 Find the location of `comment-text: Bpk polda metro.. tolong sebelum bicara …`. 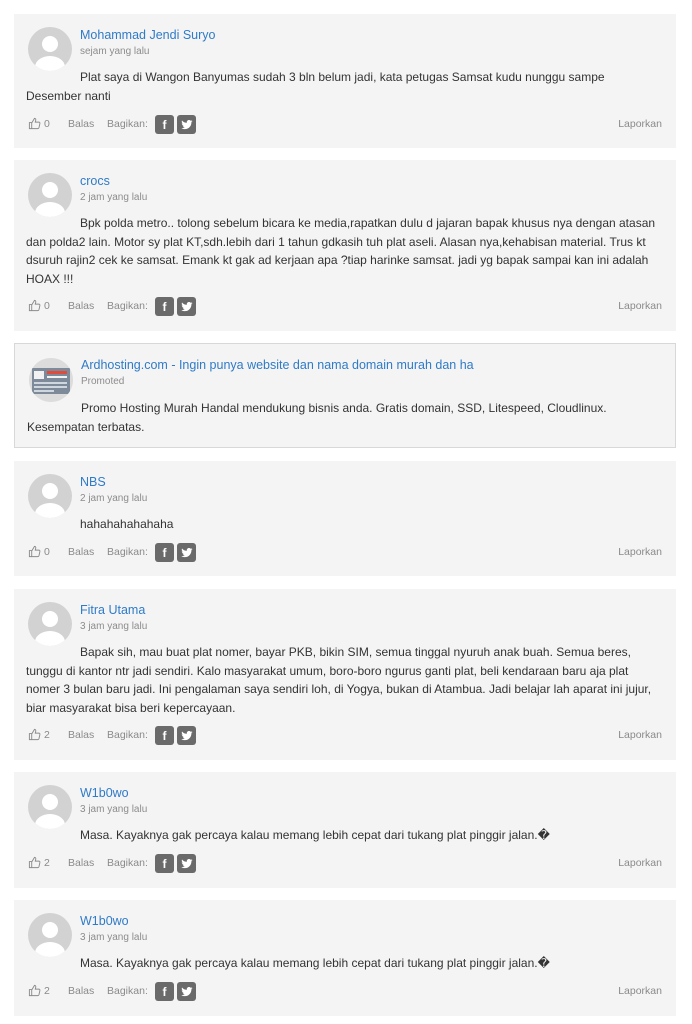

comment-text: Bpk polda metro.. tolong sebelum bicara … is located at coordinates (341, 251).